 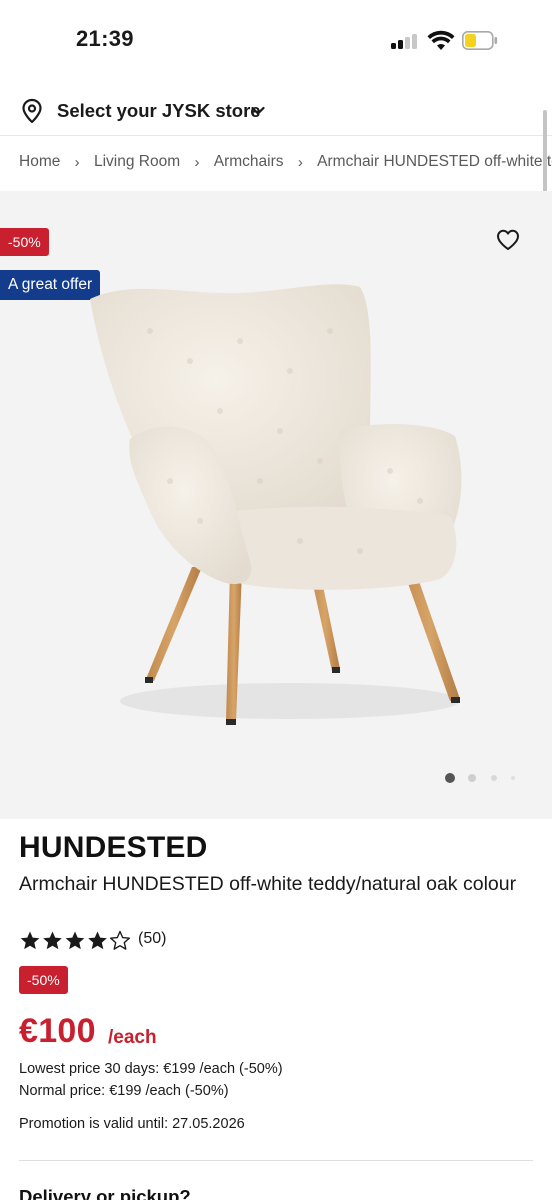 I want to click on discount-badge: -50%, so click(x=24, y=242).